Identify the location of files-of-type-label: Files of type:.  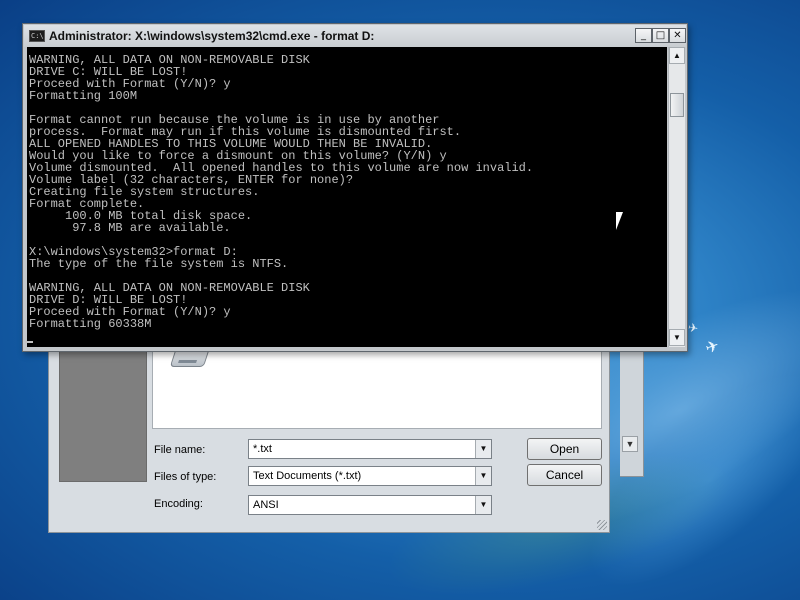
(185, 477).